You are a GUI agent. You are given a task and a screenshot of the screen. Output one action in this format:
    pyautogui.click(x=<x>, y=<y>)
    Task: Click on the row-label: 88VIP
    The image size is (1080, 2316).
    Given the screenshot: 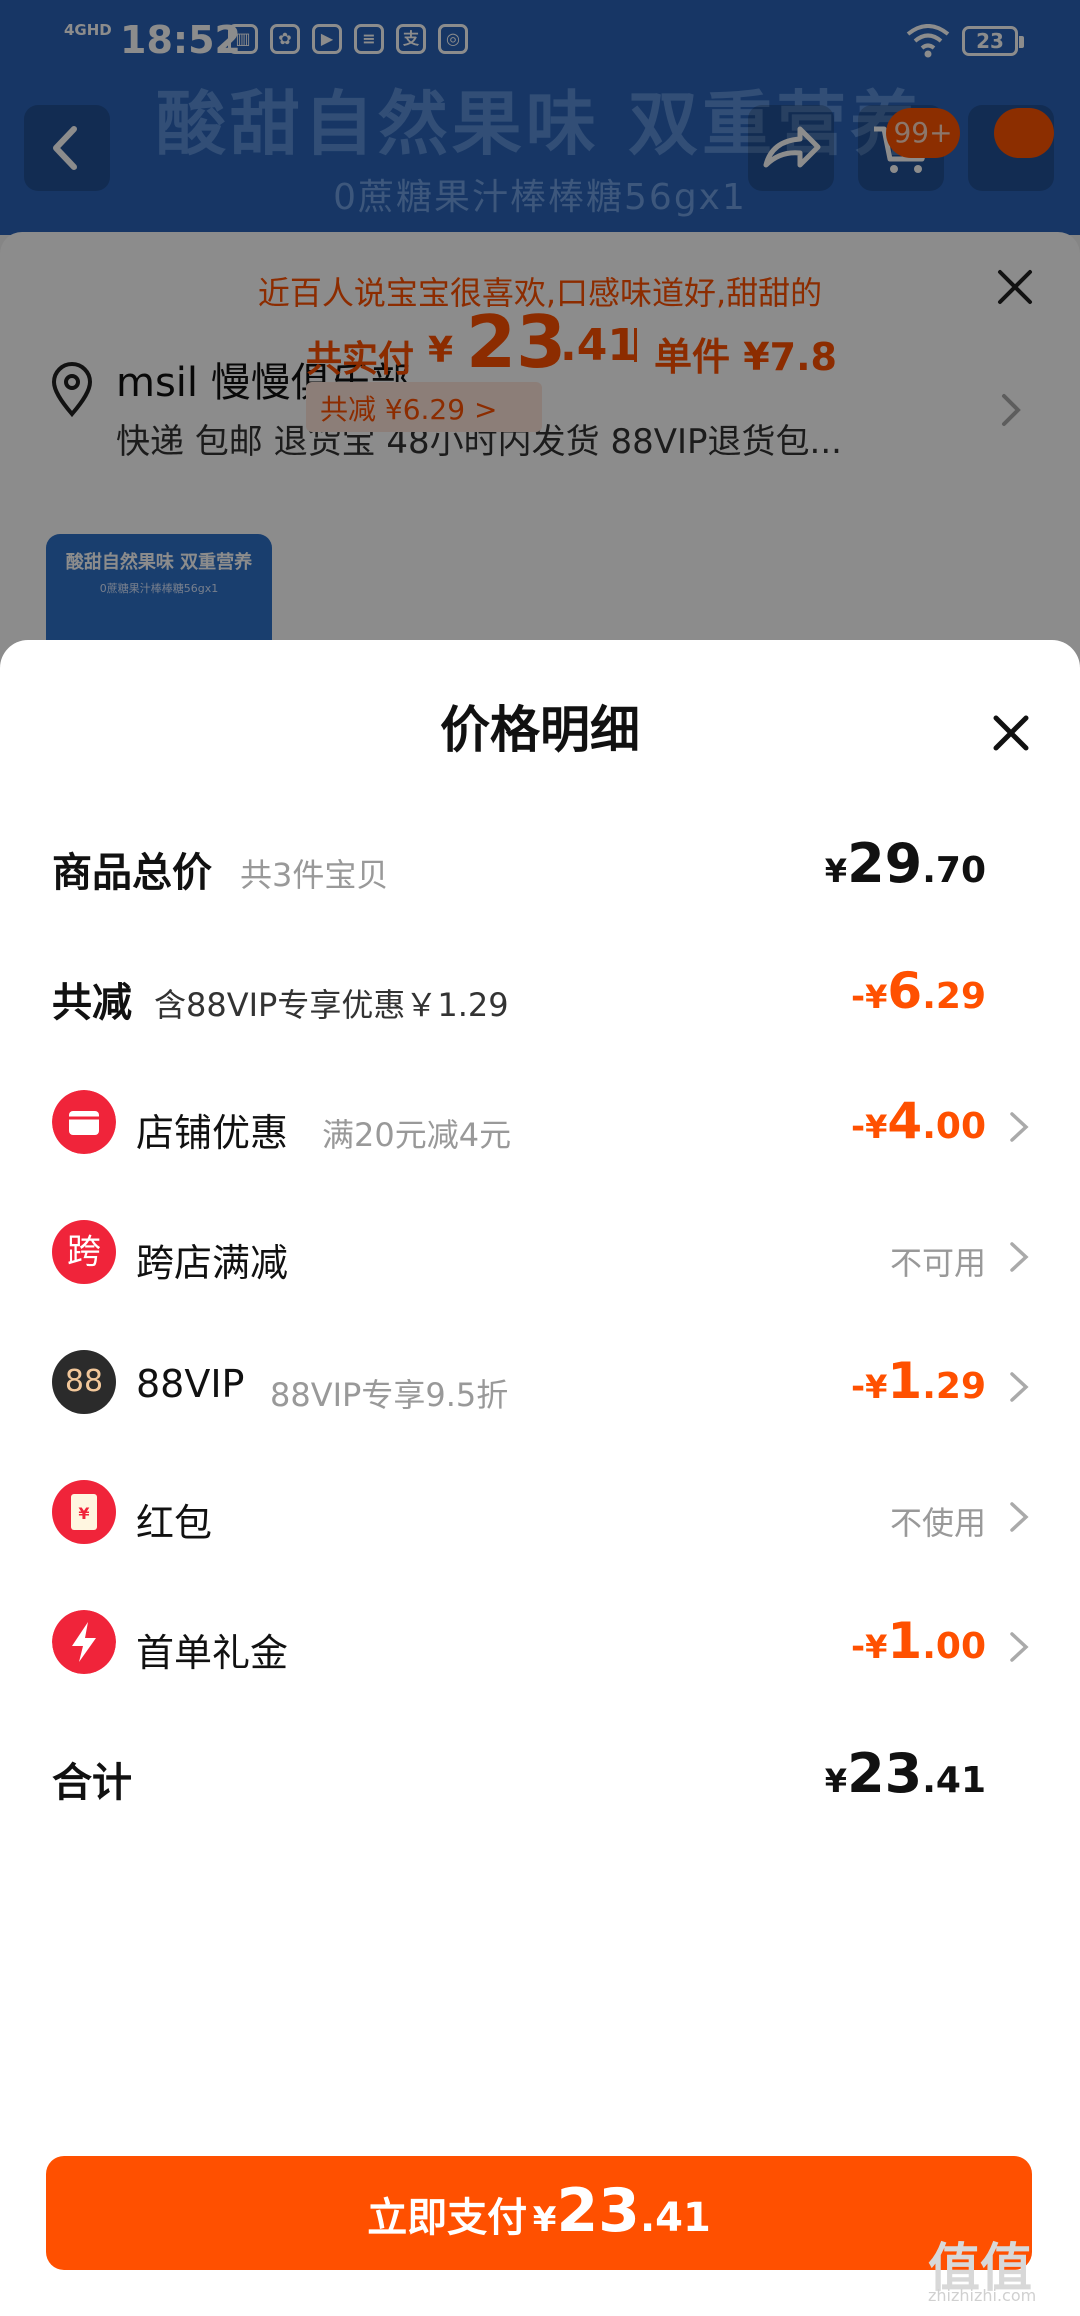 What is the action you would take?
    pyautogui.click(x=190, y=1384)
    